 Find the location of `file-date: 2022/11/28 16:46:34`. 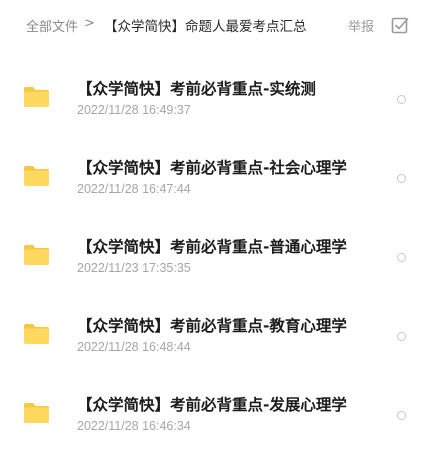

file-date: 2022/11/28 16:46:34 is located at coordinates (134, 426).